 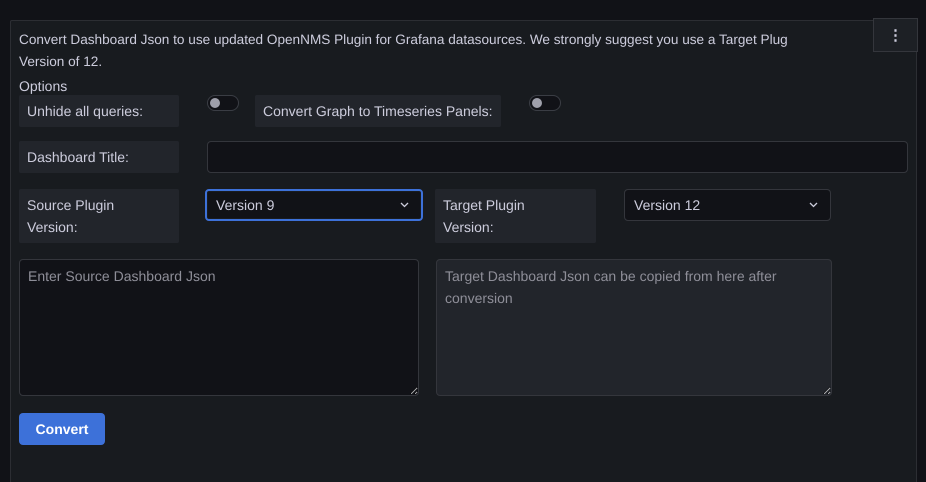 What do you see at coordinates (99, 157) in the screenshot?
I see `field-label: Dashboard Title:` at bounding box center [99, 157].